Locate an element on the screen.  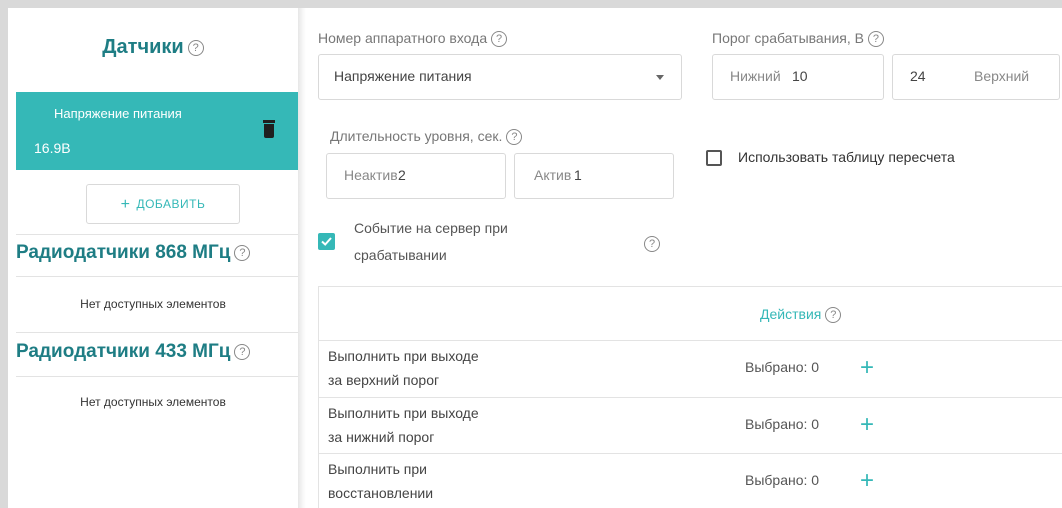
window-frame-left is located at coordinates (4, 254).